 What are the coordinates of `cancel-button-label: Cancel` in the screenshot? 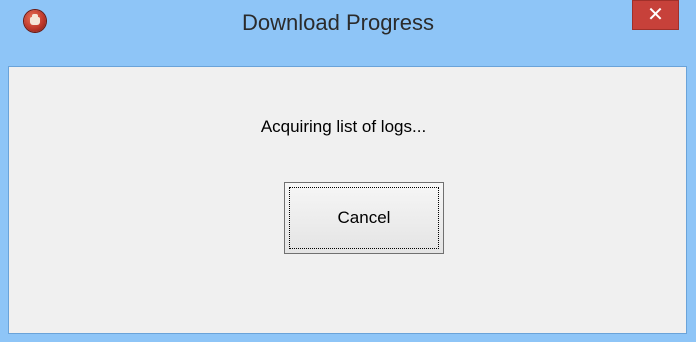 It's located at (364, 217).